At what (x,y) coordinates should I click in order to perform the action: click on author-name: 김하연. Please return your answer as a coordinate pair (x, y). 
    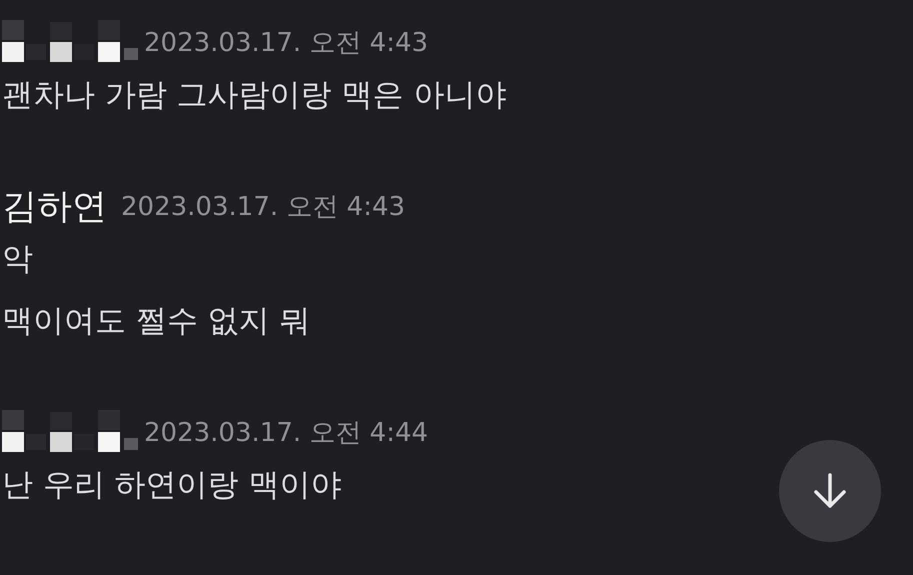
    Looking at the image, I should click on (54, 206).